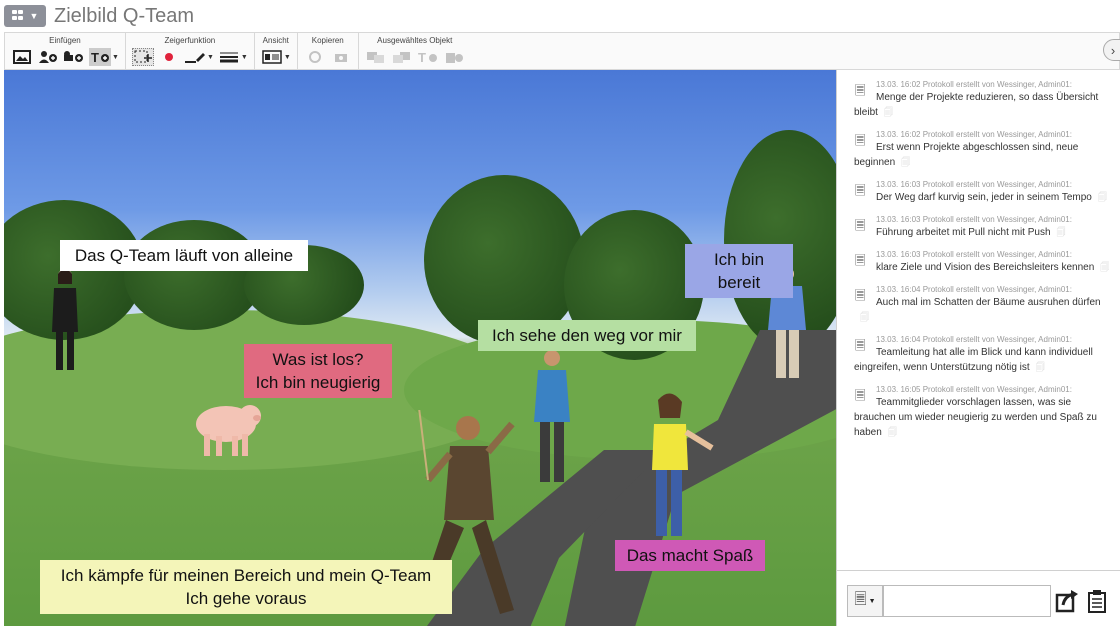  I want to click on girl-yellow-shirt-figure, so click(679, 467).